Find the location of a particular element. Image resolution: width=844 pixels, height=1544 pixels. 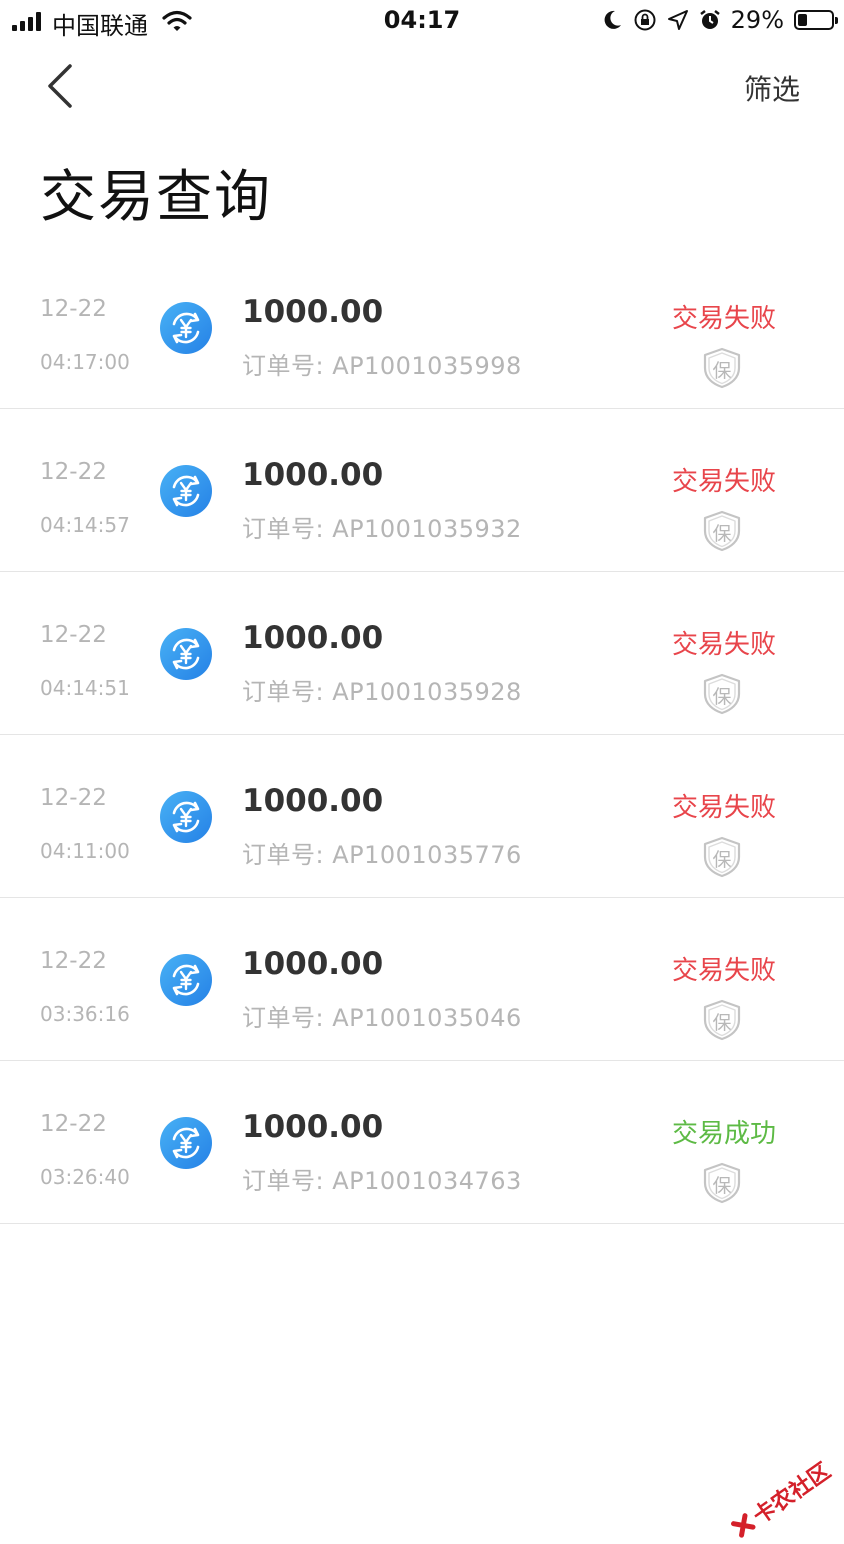

battery-percent: 29% is located at coordinates (757, 20).